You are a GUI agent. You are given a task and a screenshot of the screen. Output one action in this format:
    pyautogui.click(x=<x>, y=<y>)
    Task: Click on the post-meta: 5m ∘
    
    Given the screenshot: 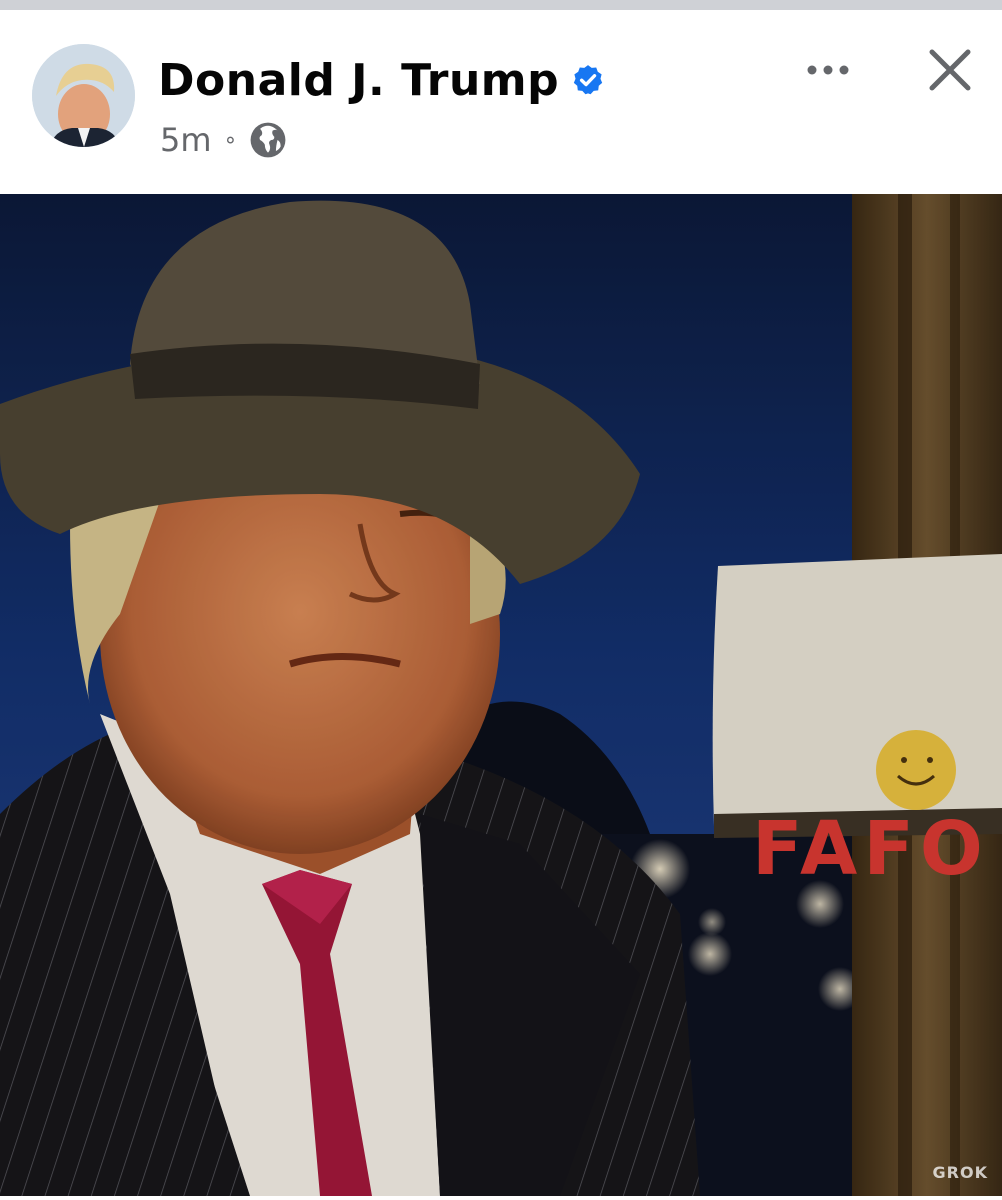 What is the action you would take?
    pyautogui.click(x=223, y=140)
    